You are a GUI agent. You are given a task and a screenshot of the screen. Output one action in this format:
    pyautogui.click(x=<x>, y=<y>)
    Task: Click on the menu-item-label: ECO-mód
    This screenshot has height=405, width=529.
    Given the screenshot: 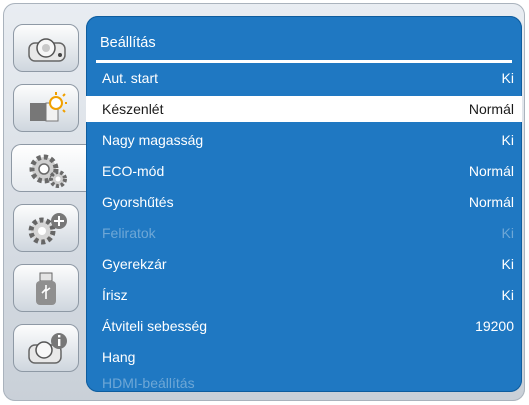 What is the action you would take?
    pyautogui.click(x=133, y=171)
    